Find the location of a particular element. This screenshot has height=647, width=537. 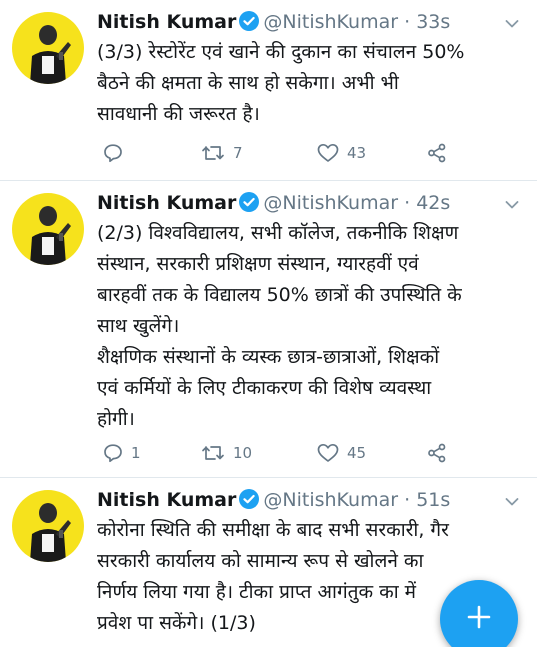

like-button: 45 is located at coordinates (341, 453).